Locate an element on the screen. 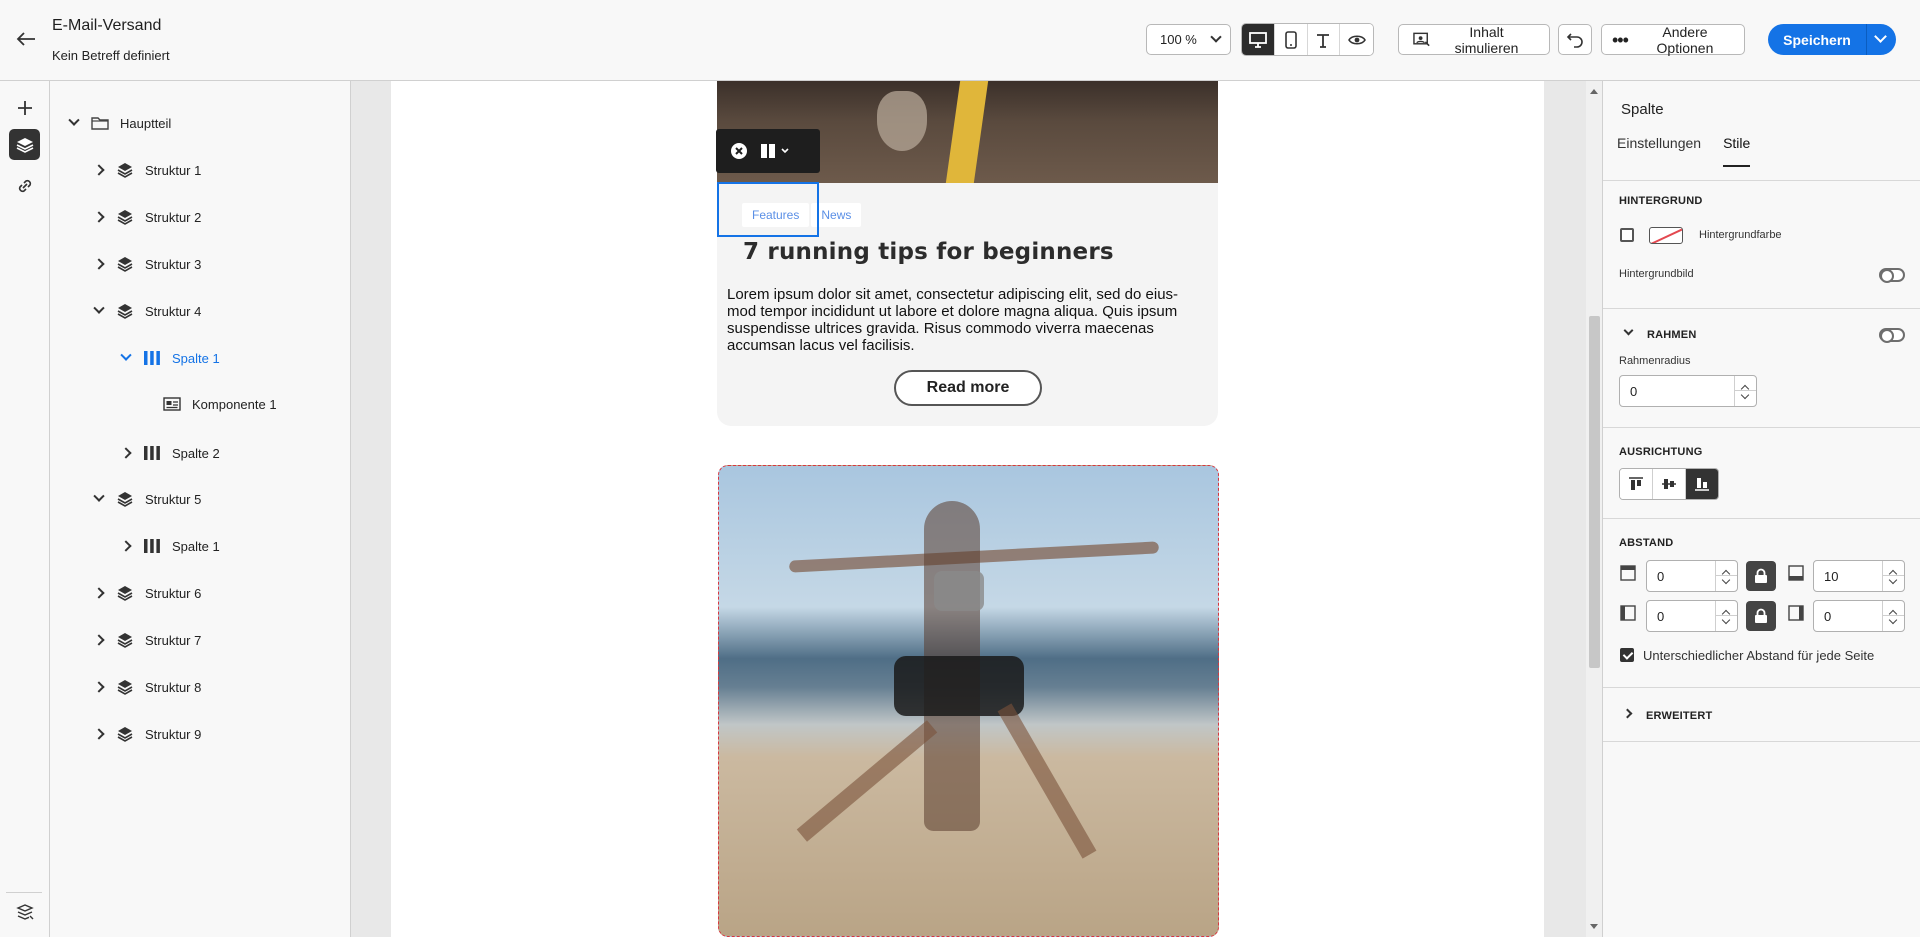 This screenshot has width=1920, height=937. align-bottom-button is located at coordinates (1702, 484).